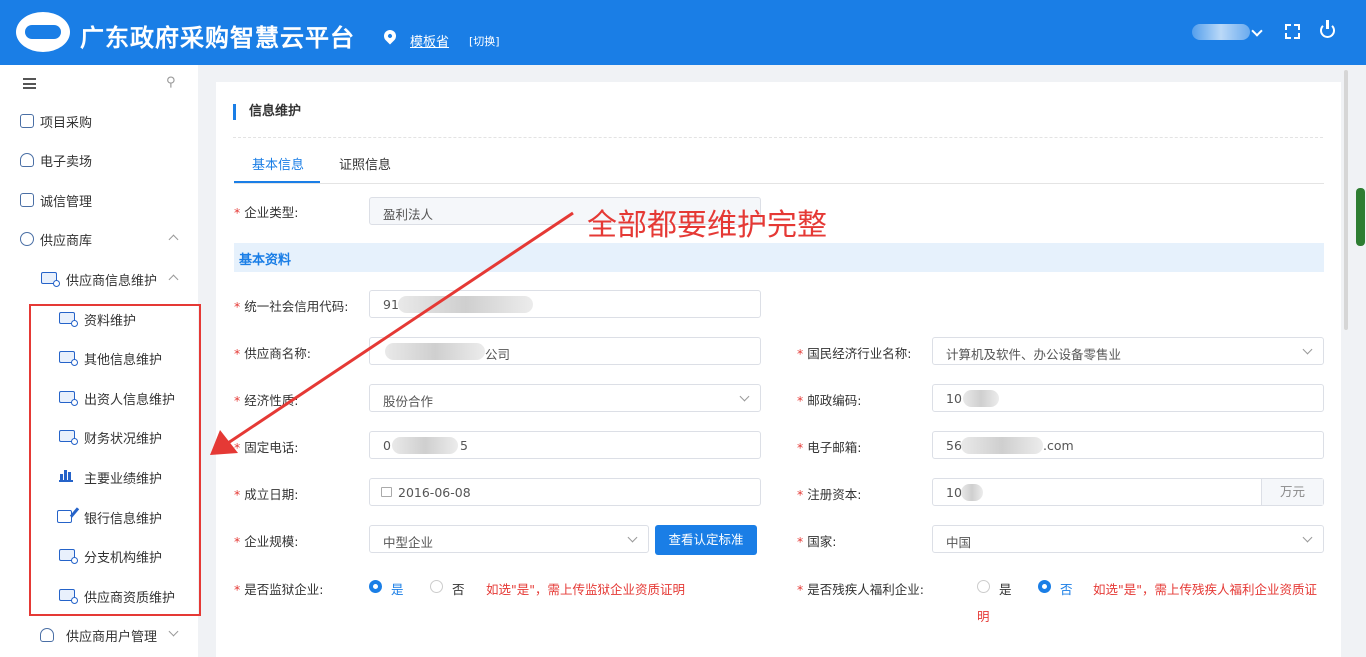 The height and width of the screenshot is (657, 1366). What do you see at coordinates (1357, 361) in the screenshot?
I see `scrollbar-track` at bounding box center [1357, 361].